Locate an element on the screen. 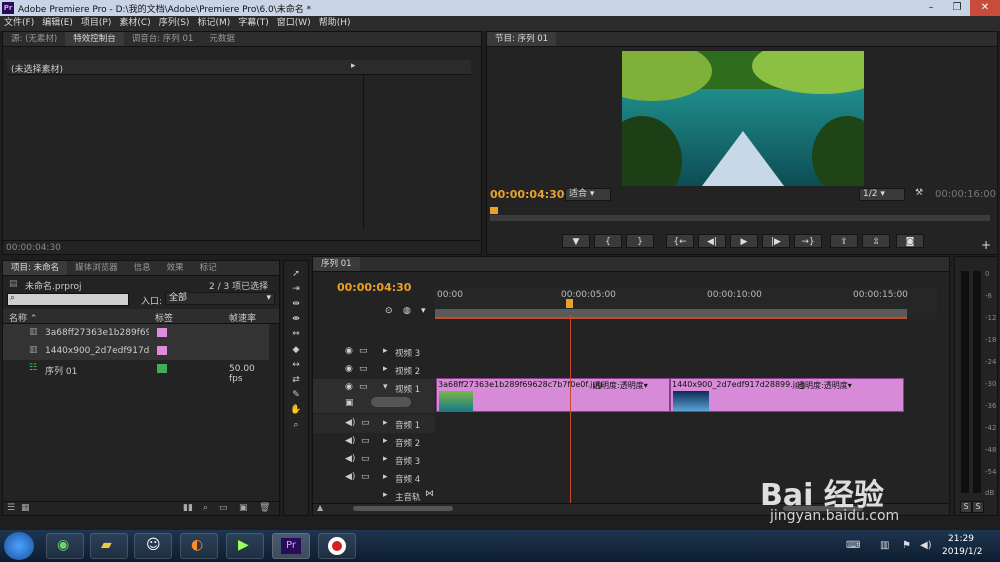  clock-date: 2019/1/2 is located at coordinates (962, 552).